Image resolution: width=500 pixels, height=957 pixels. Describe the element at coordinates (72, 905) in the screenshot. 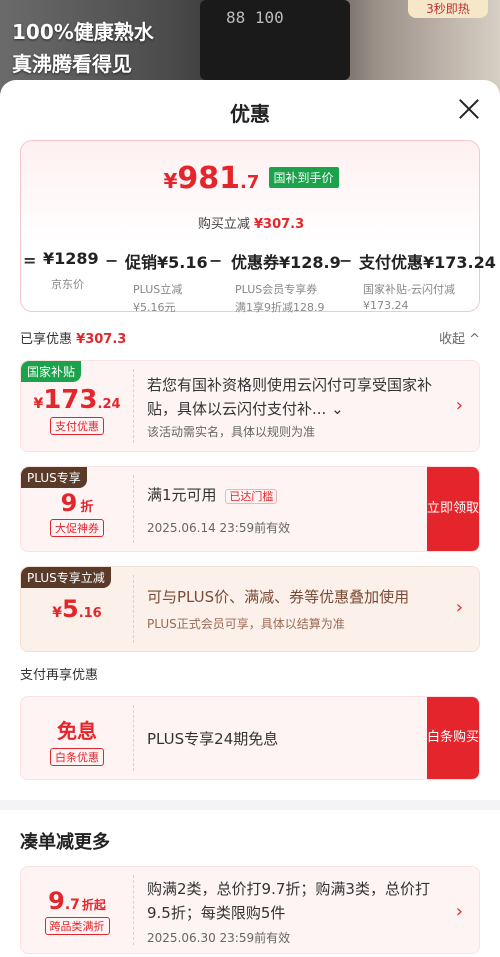

I see `coupon-amount-dec: .7` at that location.